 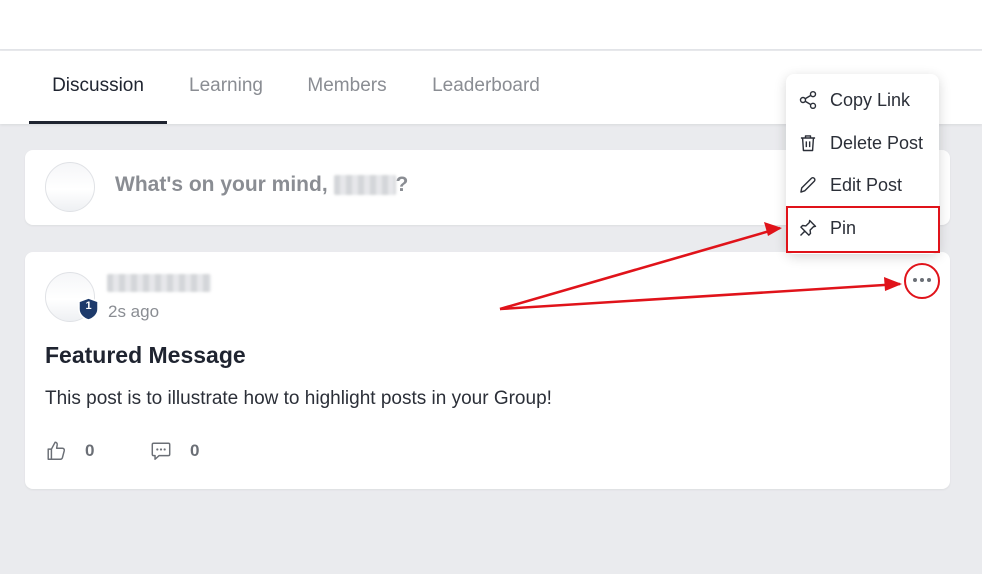 What do you see at coordinates (808, 185) in the screenshot?
I see `pencil-icon` at bounding box center [808, 185].